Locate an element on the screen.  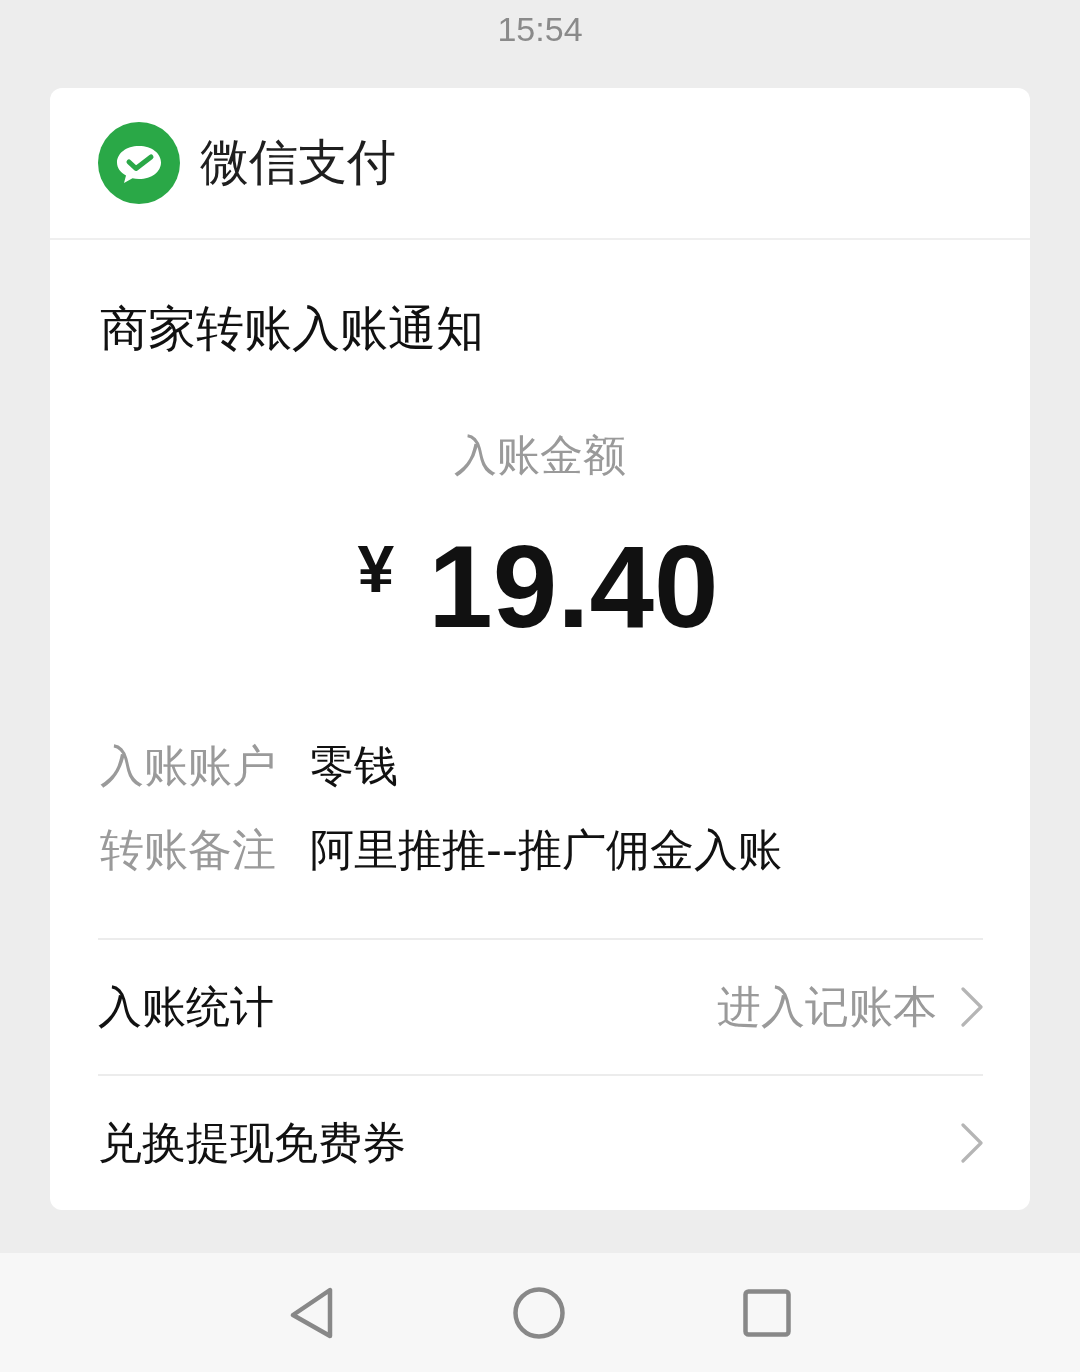
menu-item-label: 入账统计 is located at coordinates (186, 1007).